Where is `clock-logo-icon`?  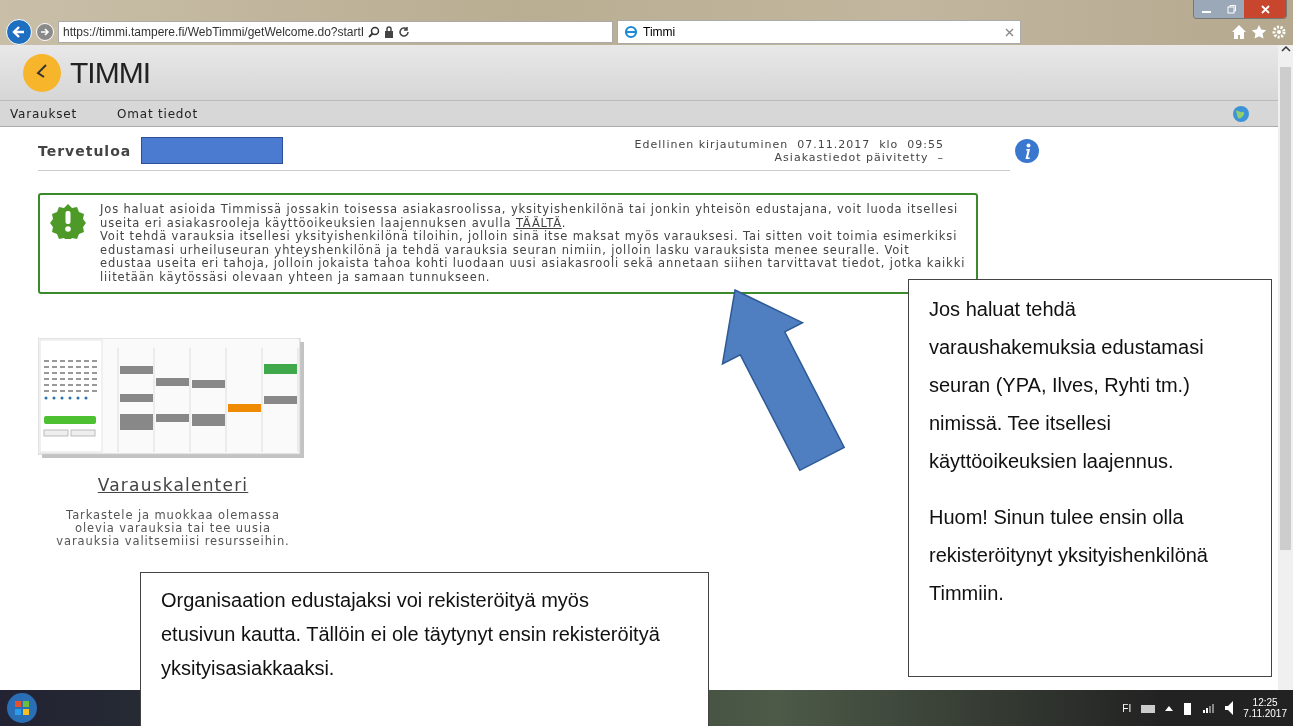
clock-logo-icon is located at coordinates (42, 72).